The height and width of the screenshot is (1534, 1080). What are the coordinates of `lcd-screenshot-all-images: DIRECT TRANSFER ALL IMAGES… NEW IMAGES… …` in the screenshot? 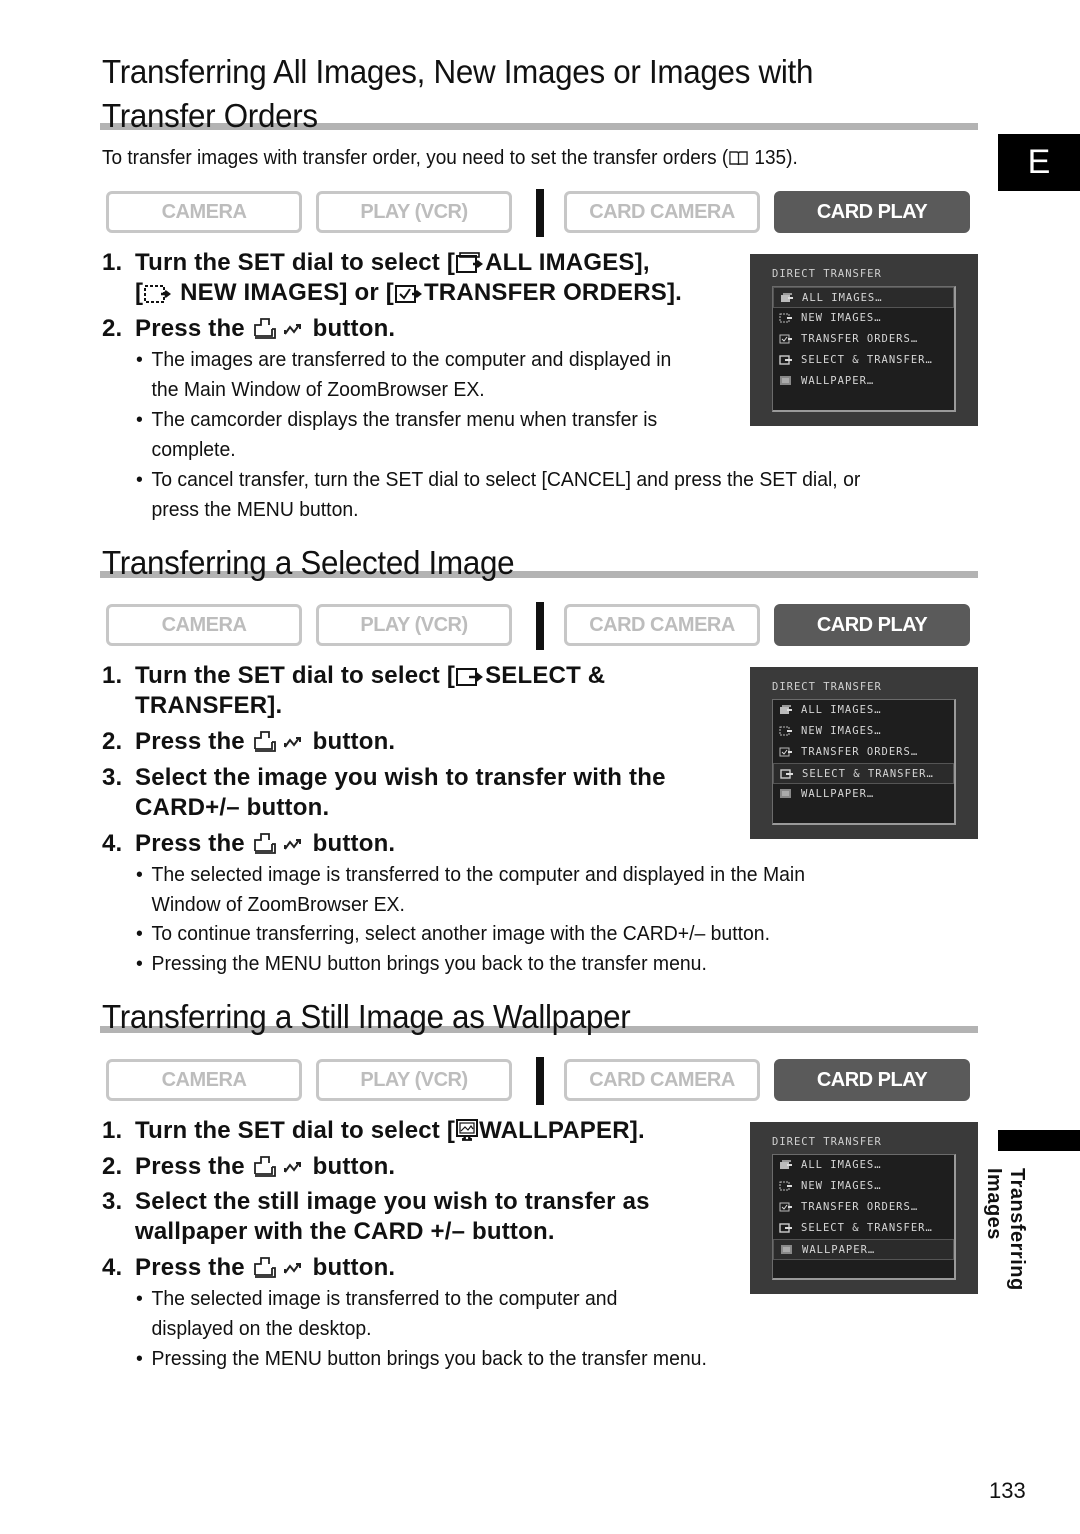 It's located at (864, 340).